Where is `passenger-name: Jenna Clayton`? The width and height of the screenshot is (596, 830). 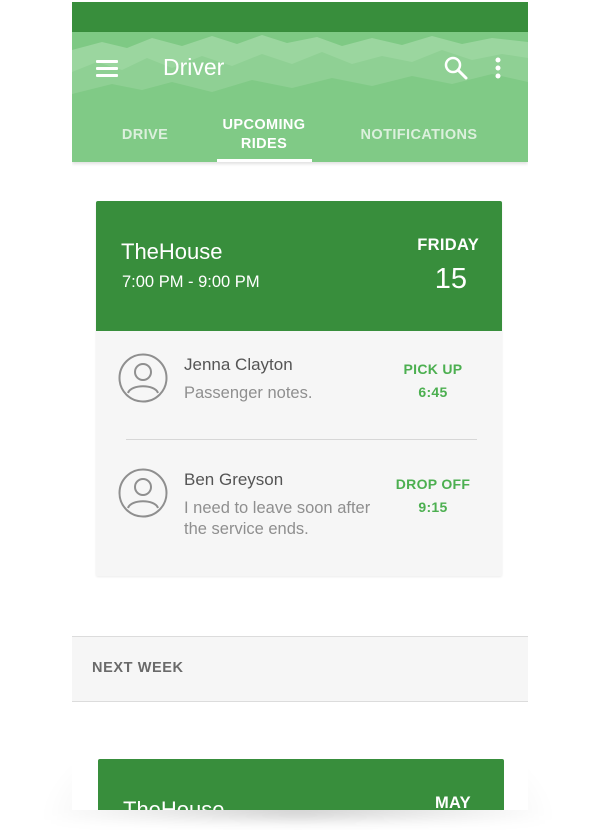
passenger-name: Jenna Clayton is located at coordinates (238, 364).